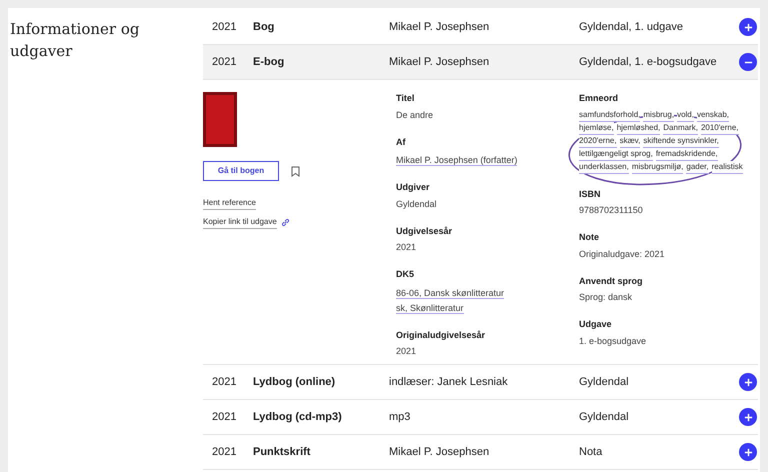  Describe the element at coordinates (75, 40) in the screenshot. I see `section-heading: Informationer og udgaver` at that location.